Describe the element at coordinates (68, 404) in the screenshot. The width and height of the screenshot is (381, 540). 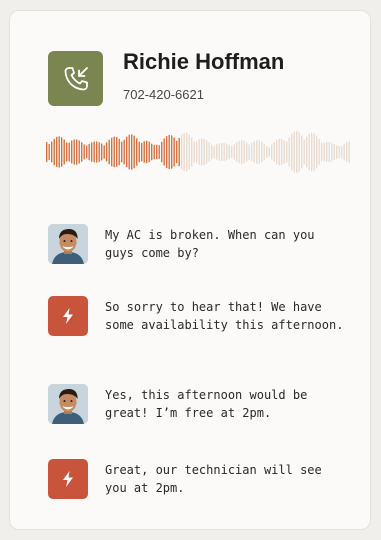
I see `customer-avatar` at that location.